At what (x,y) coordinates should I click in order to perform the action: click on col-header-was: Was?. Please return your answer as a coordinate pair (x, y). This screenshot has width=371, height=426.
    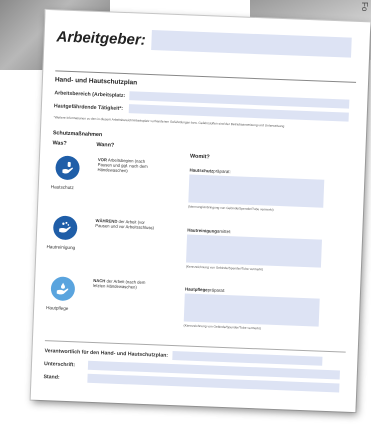
    Looking at the image, I should click on (59, 143).